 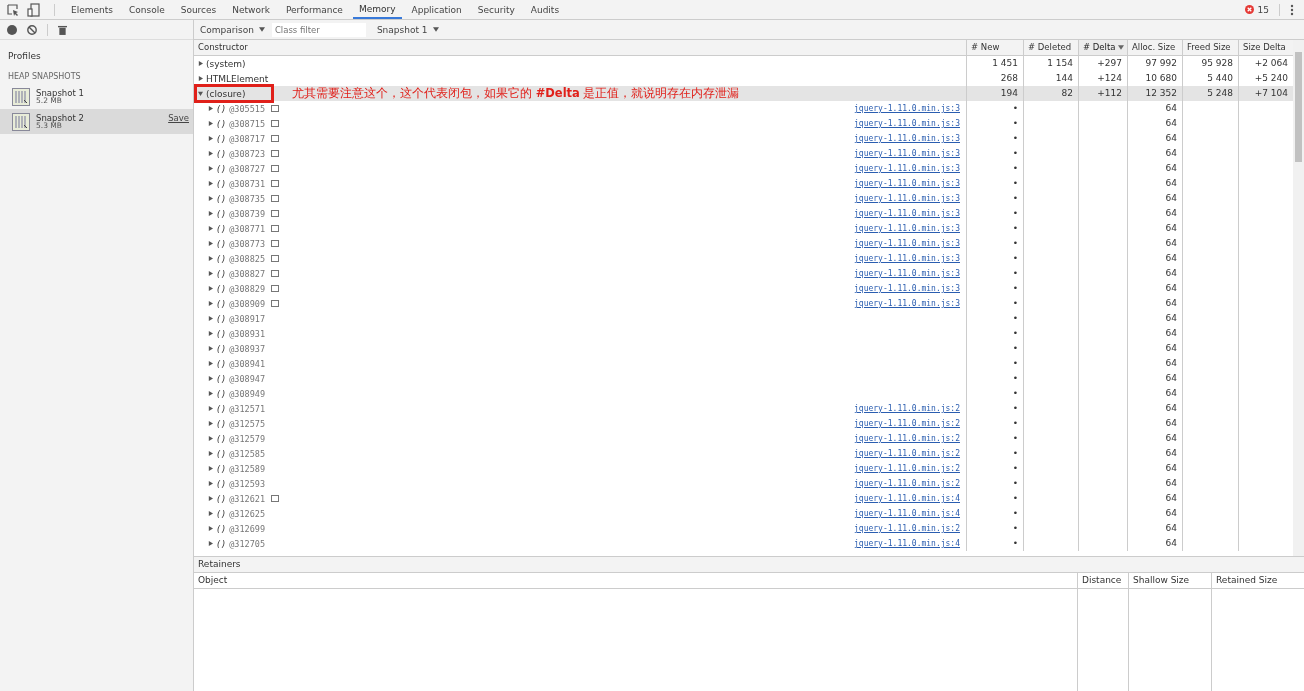 What do you see at coordinates (247, 108) in the screenshot?
I see `object-id: @305515` at bounding box center [247, 108].